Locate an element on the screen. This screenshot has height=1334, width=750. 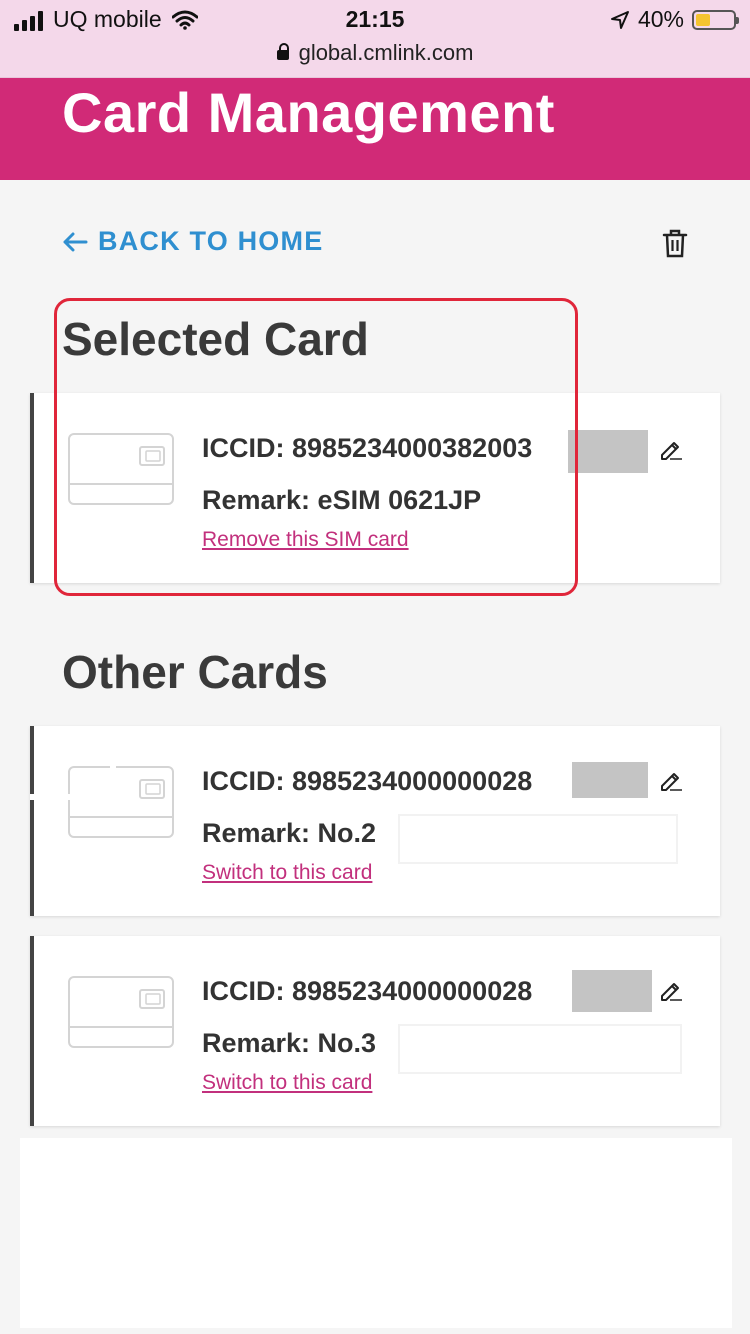
url-text: global.cmlink.com is located at coordinates (386, 52).